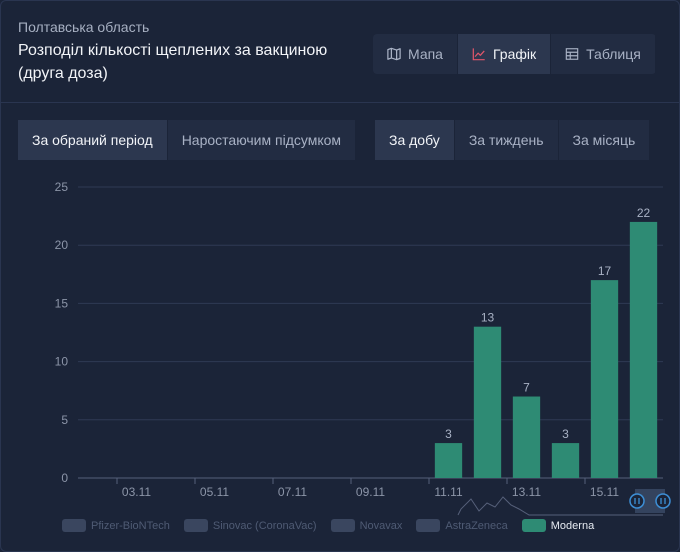 This screenshot has height=552, width=680. What do you see at coordinates (425, 54) in the screenshot?
I see `map-view-label: Мапа` at bounding box center [425, 54].